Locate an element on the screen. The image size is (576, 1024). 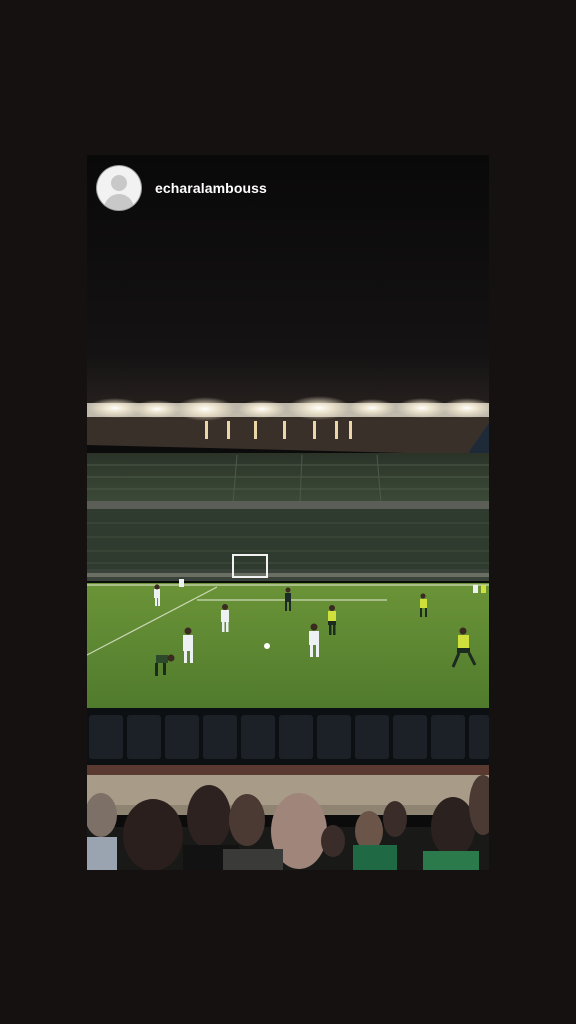
user-avatar-icon is located at coordinates (119, 188).